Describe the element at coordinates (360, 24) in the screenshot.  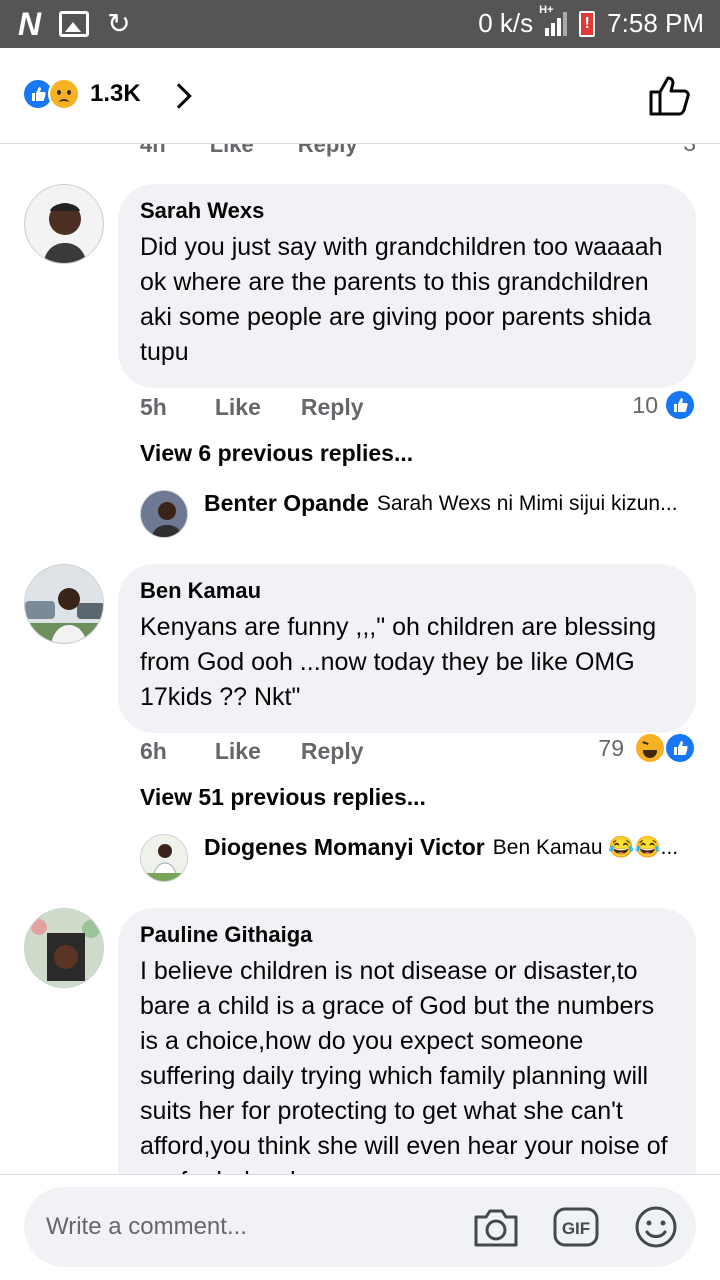
I see `status-bar: N ↻ 0 k/s H+ ! 7:58 PM` at that location.